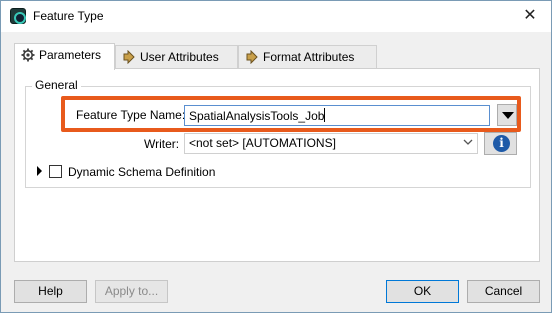  Describe the element at coordinates (325, 115) in the screenshot. I see `text-caret` at that location.